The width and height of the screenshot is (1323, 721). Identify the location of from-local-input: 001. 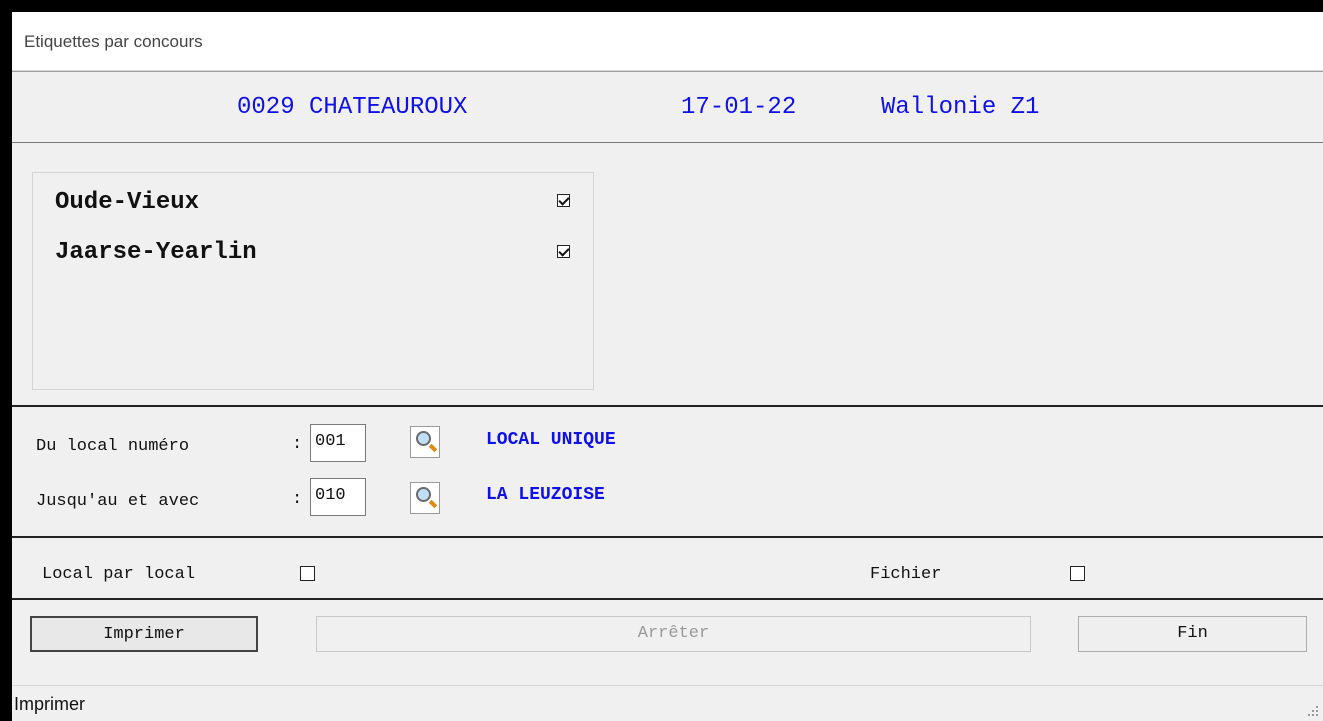
(338, 443).